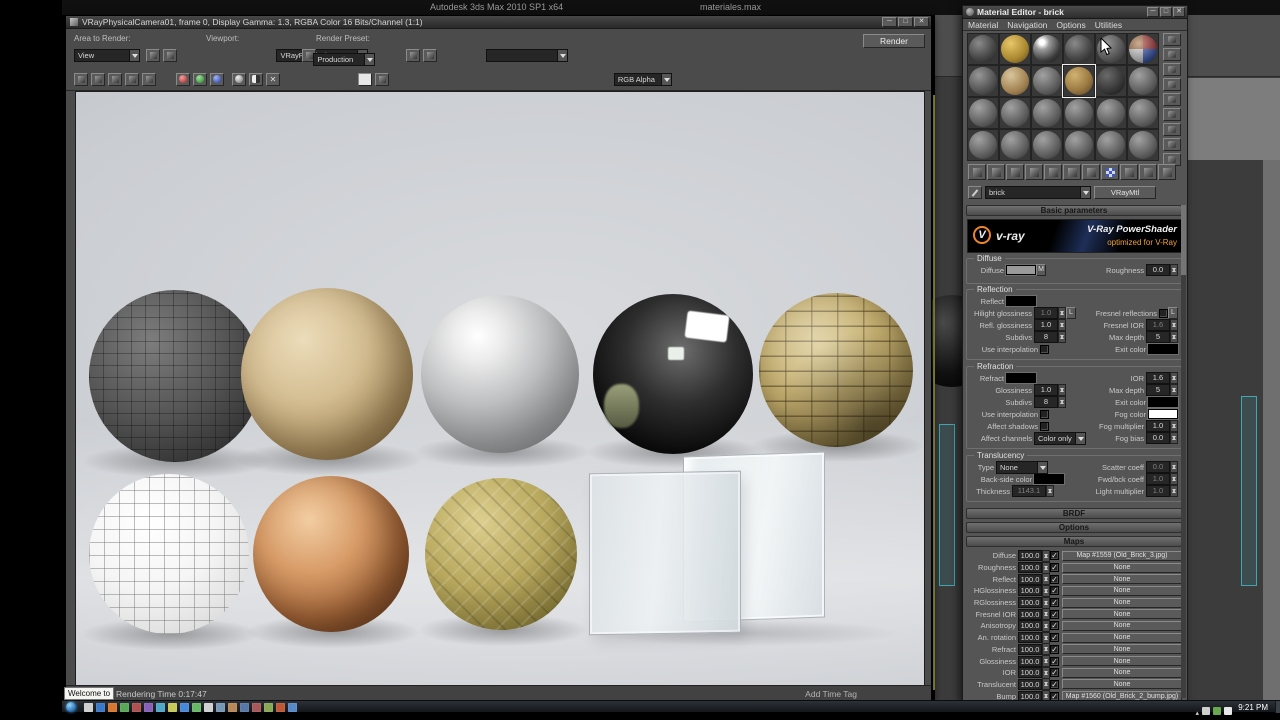  Describe the element at coordinates (1158, 426) in the screenshot. I see `fog-multiplier-field: 1.0` at that location.